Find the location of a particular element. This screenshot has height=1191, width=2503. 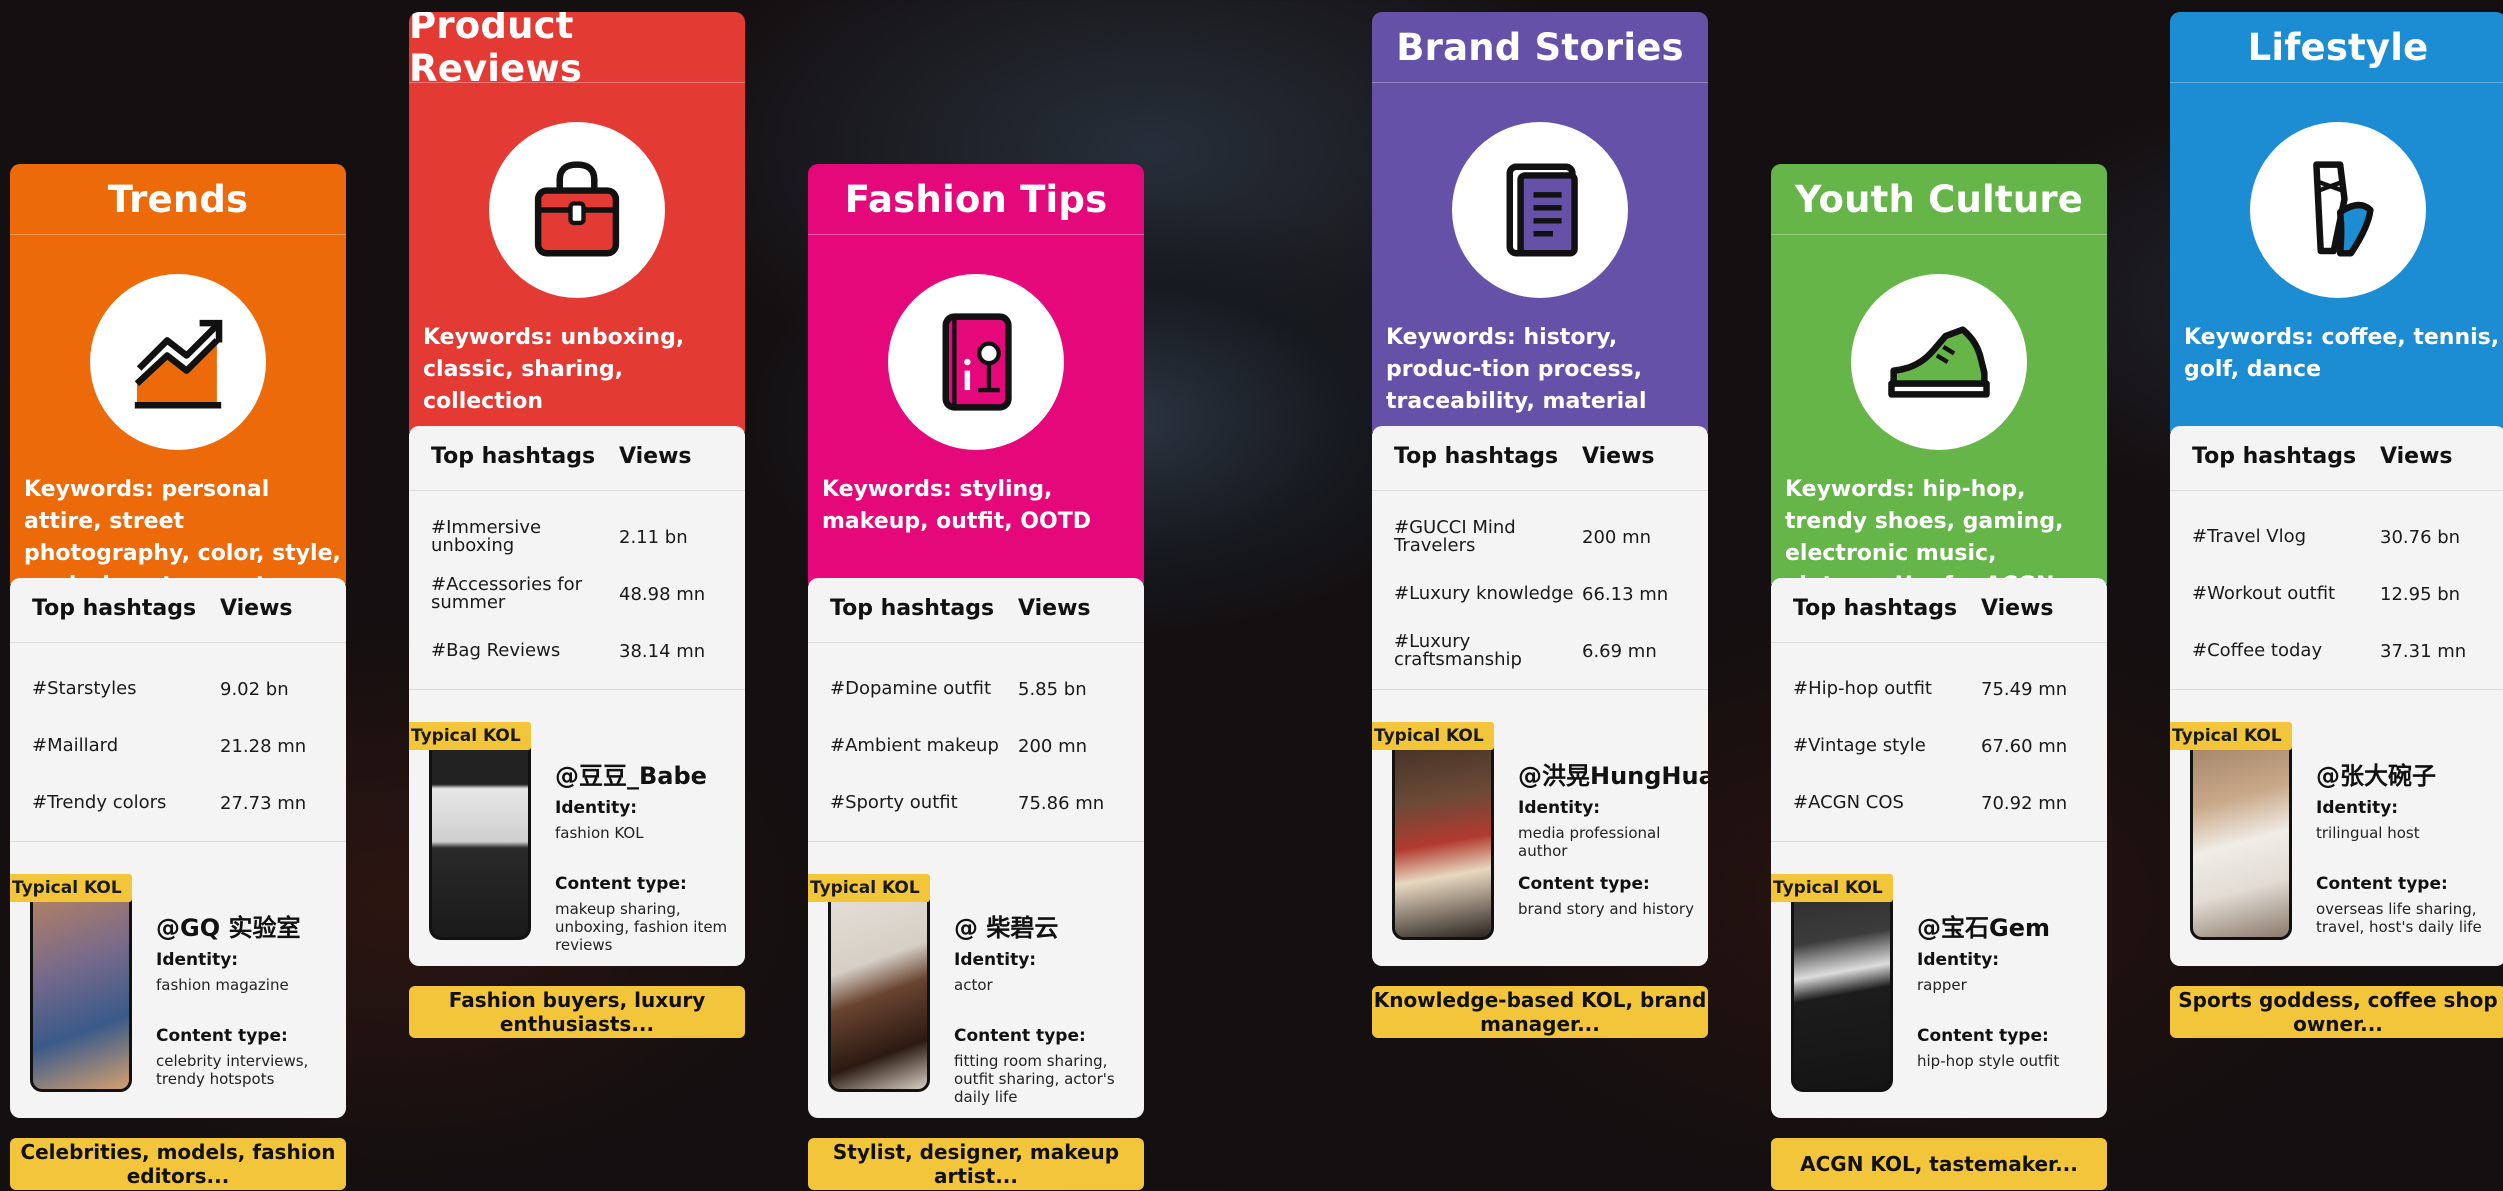

hashtag-views: 30.76 bn is located at coordinates (2420, 537).